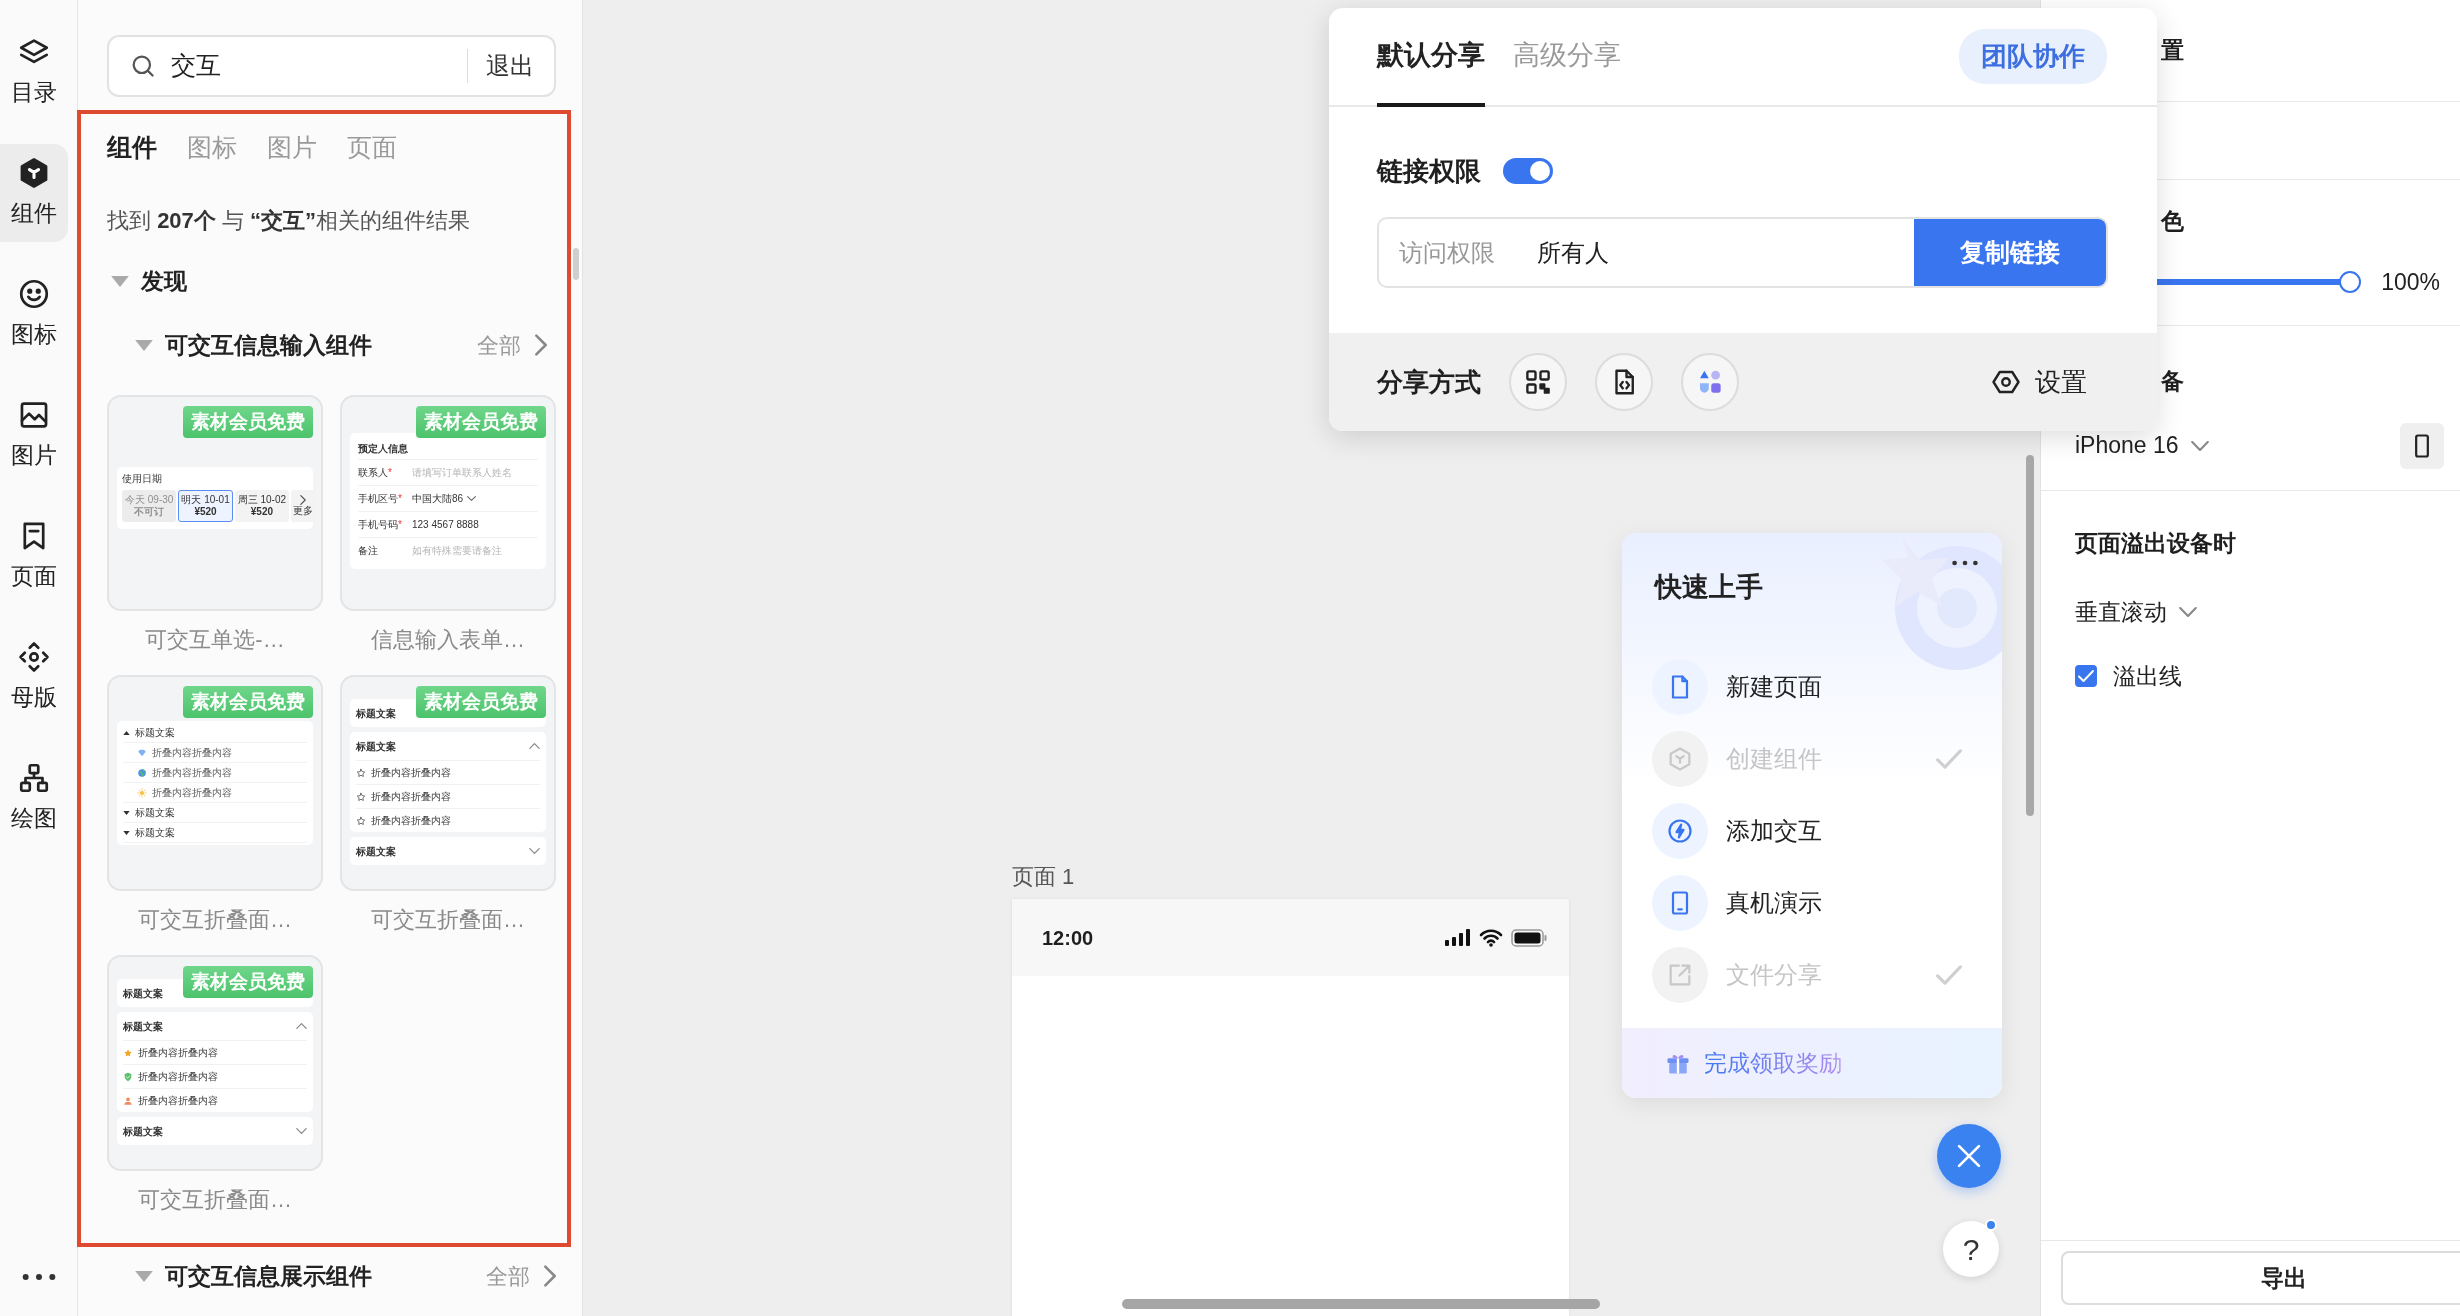  What do you see at coordinates (1043, 877) in the screenshot?
I see `page-label: 页面 1` at bounding box center [1043, 877].